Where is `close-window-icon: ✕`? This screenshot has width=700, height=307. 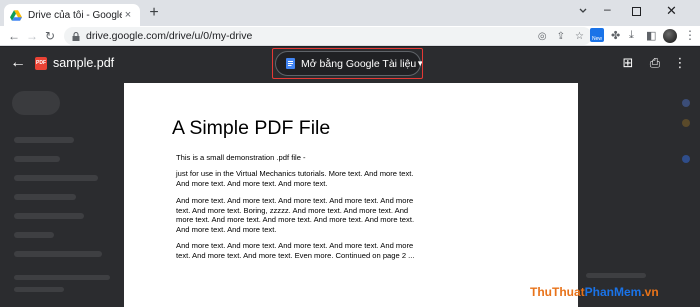
close-window-icon: ✕ is located at coordinates (671, 11).